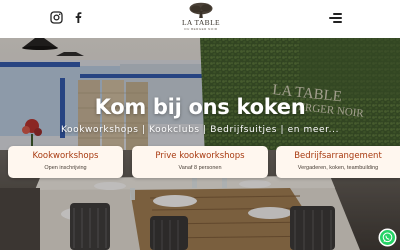 The height and width of the screenshot is (250, 400). What do you see at coordinates (67, 17) in the screenshot?
I see `social-links` at bounding box center [67, 17].